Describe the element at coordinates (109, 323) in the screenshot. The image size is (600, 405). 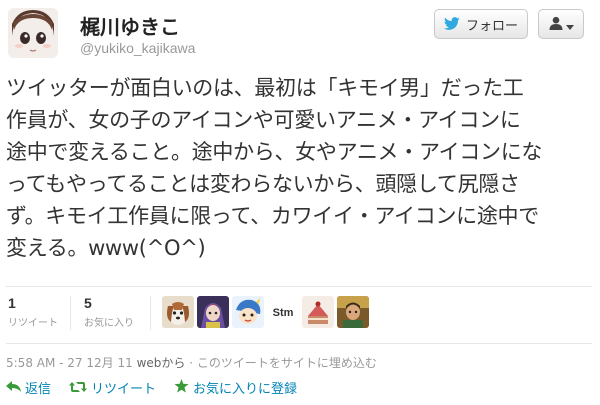
I see `favorite-count-label: お気に入り` at that location.